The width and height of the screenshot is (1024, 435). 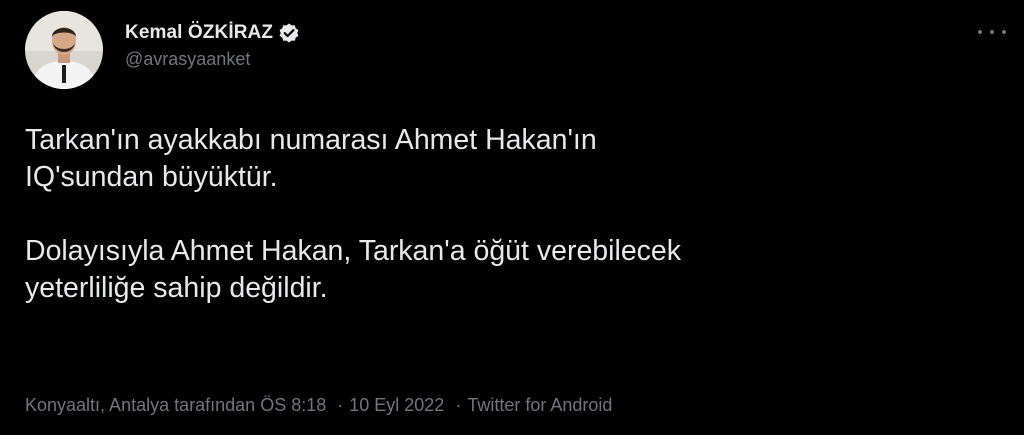 What do you see at coordinates (212, 59) in the screenshot?
I see `user-handle: @avrasyaanket` at bounding box center [212, 59].